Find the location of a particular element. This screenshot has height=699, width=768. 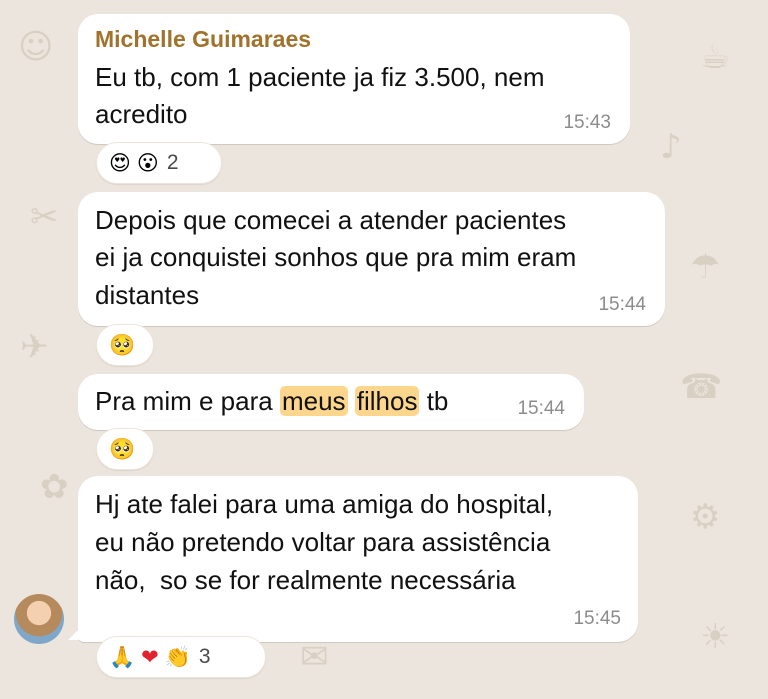

folded-hands-emoji-icon: 🙏 is located at coordinates (122, 656).